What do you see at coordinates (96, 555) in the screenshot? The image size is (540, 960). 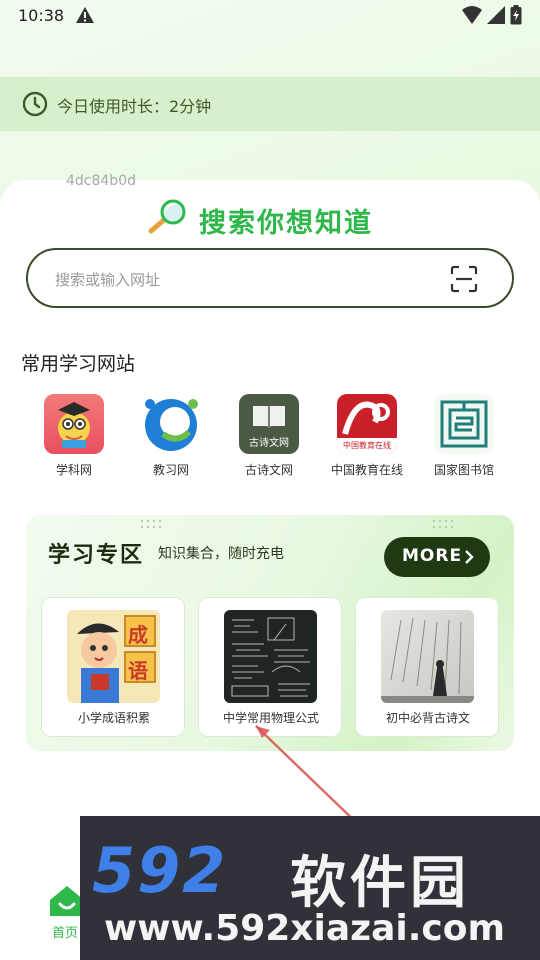 I see `study-zone-title: 学习专区` at bounding box center [96, 555].